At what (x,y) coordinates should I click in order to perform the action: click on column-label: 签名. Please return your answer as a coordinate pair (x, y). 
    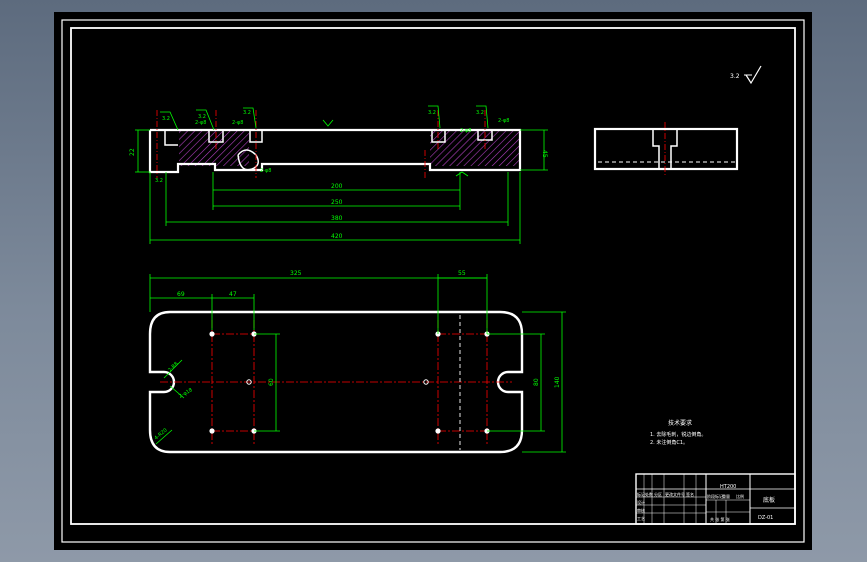
    Looking at the image, I should click on (690, 494).